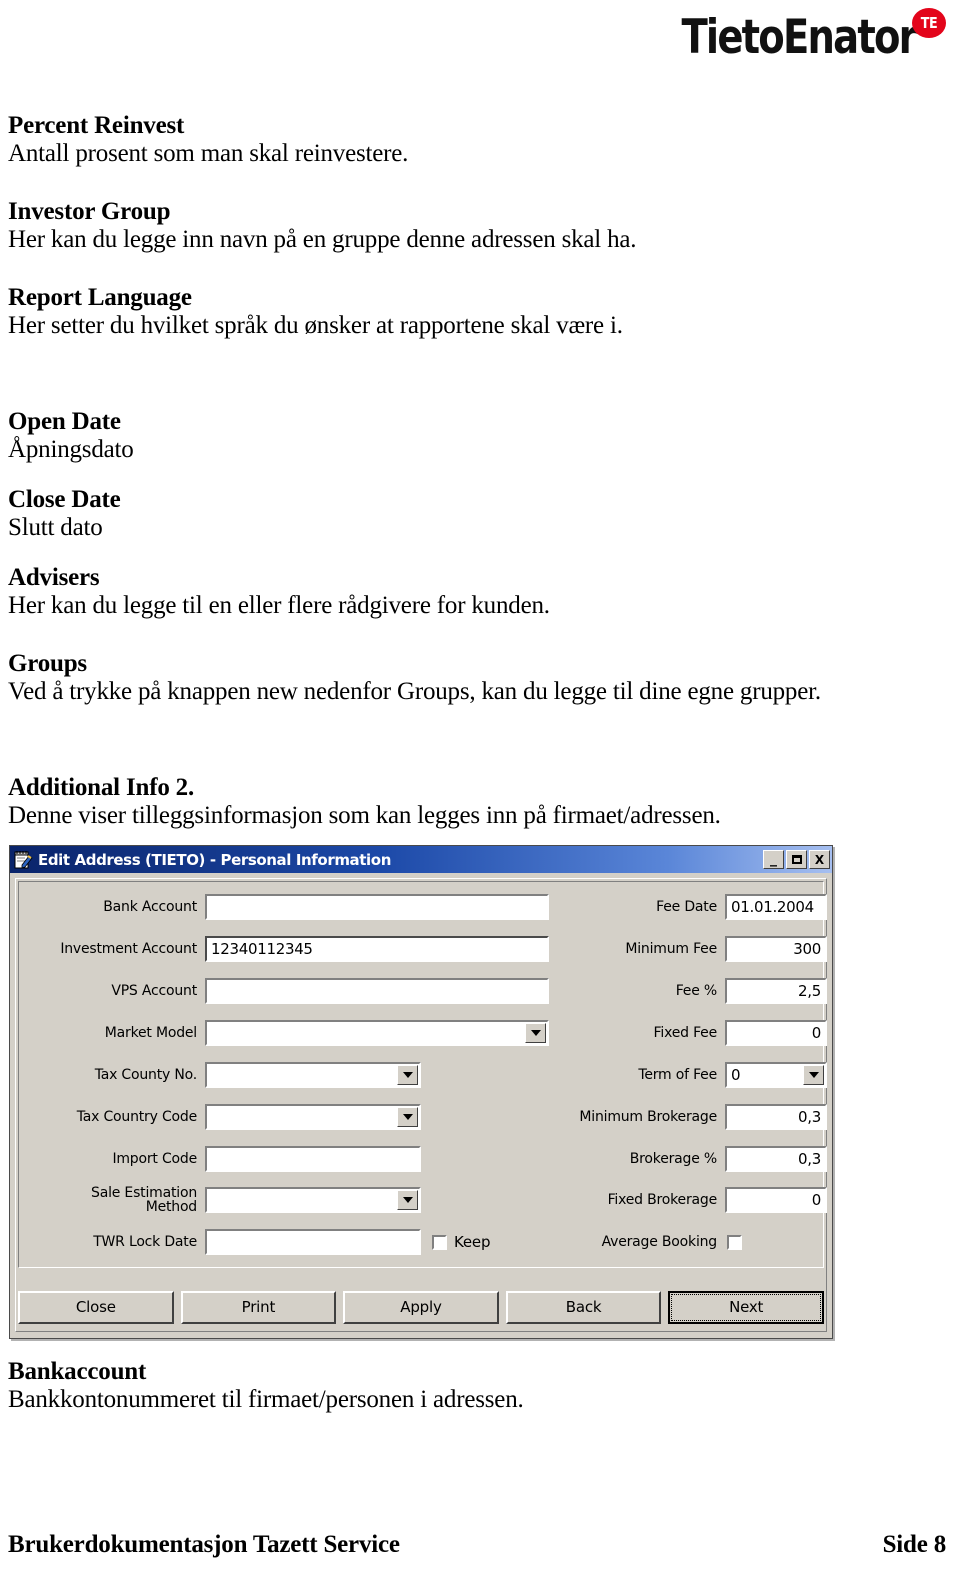 This screenshot has width=960, height=1571. I want to click on maximize-button, so click(796, 859).